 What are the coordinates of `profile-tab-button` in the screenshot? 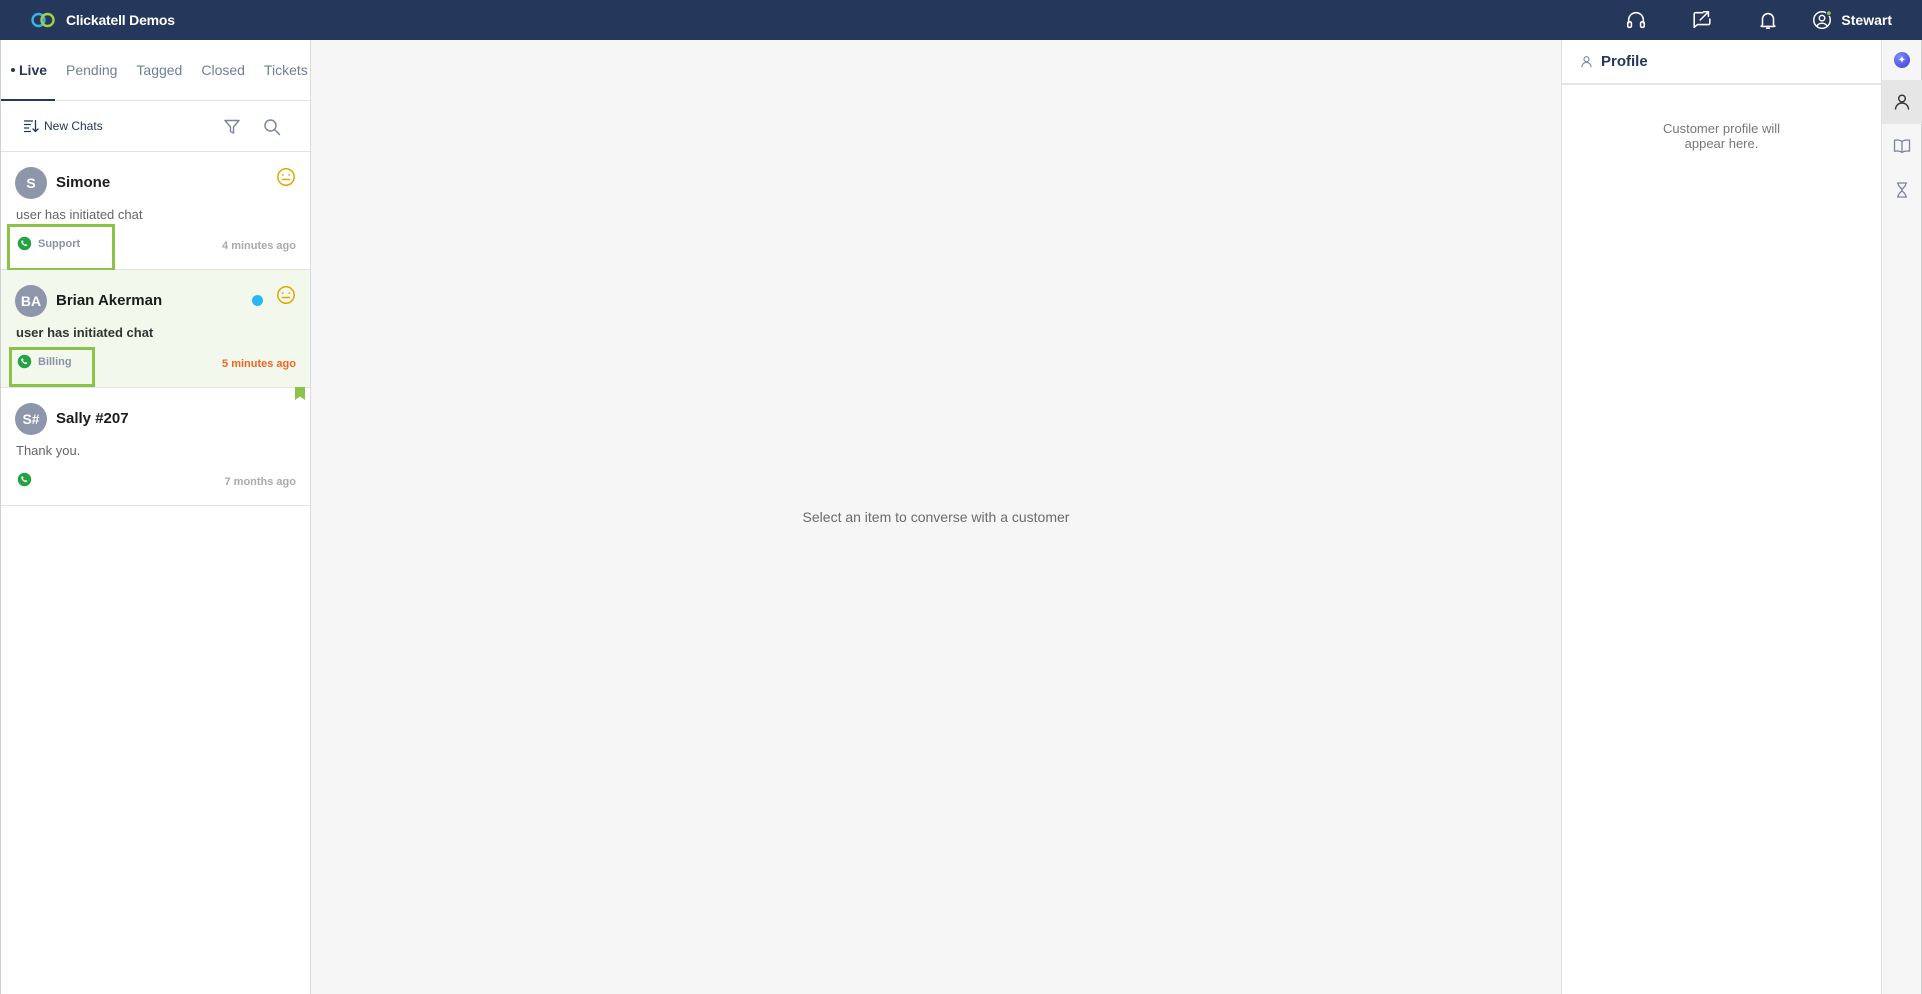 It's located at (1902, 102).